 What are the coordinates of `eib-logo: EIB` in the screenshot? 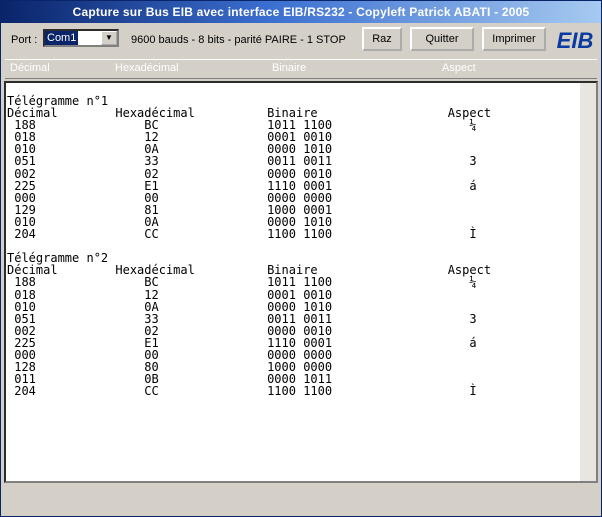 It's located at (575, 40).